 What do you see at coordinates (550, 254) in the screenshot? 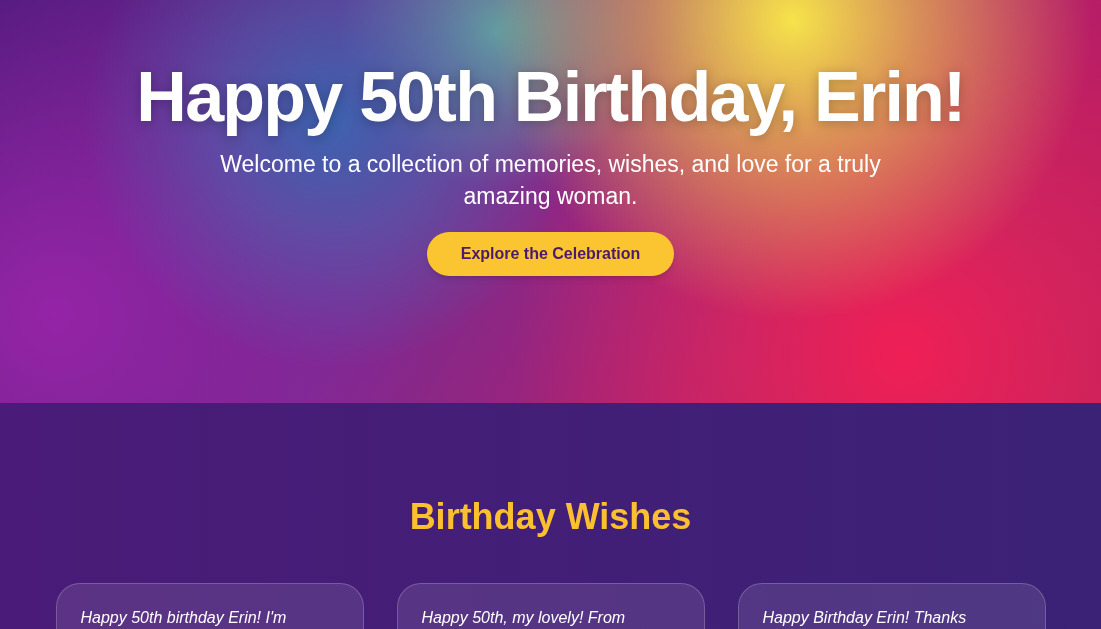
I see `explore-button: Explore the Celebration` at bounding box center [550, 254].